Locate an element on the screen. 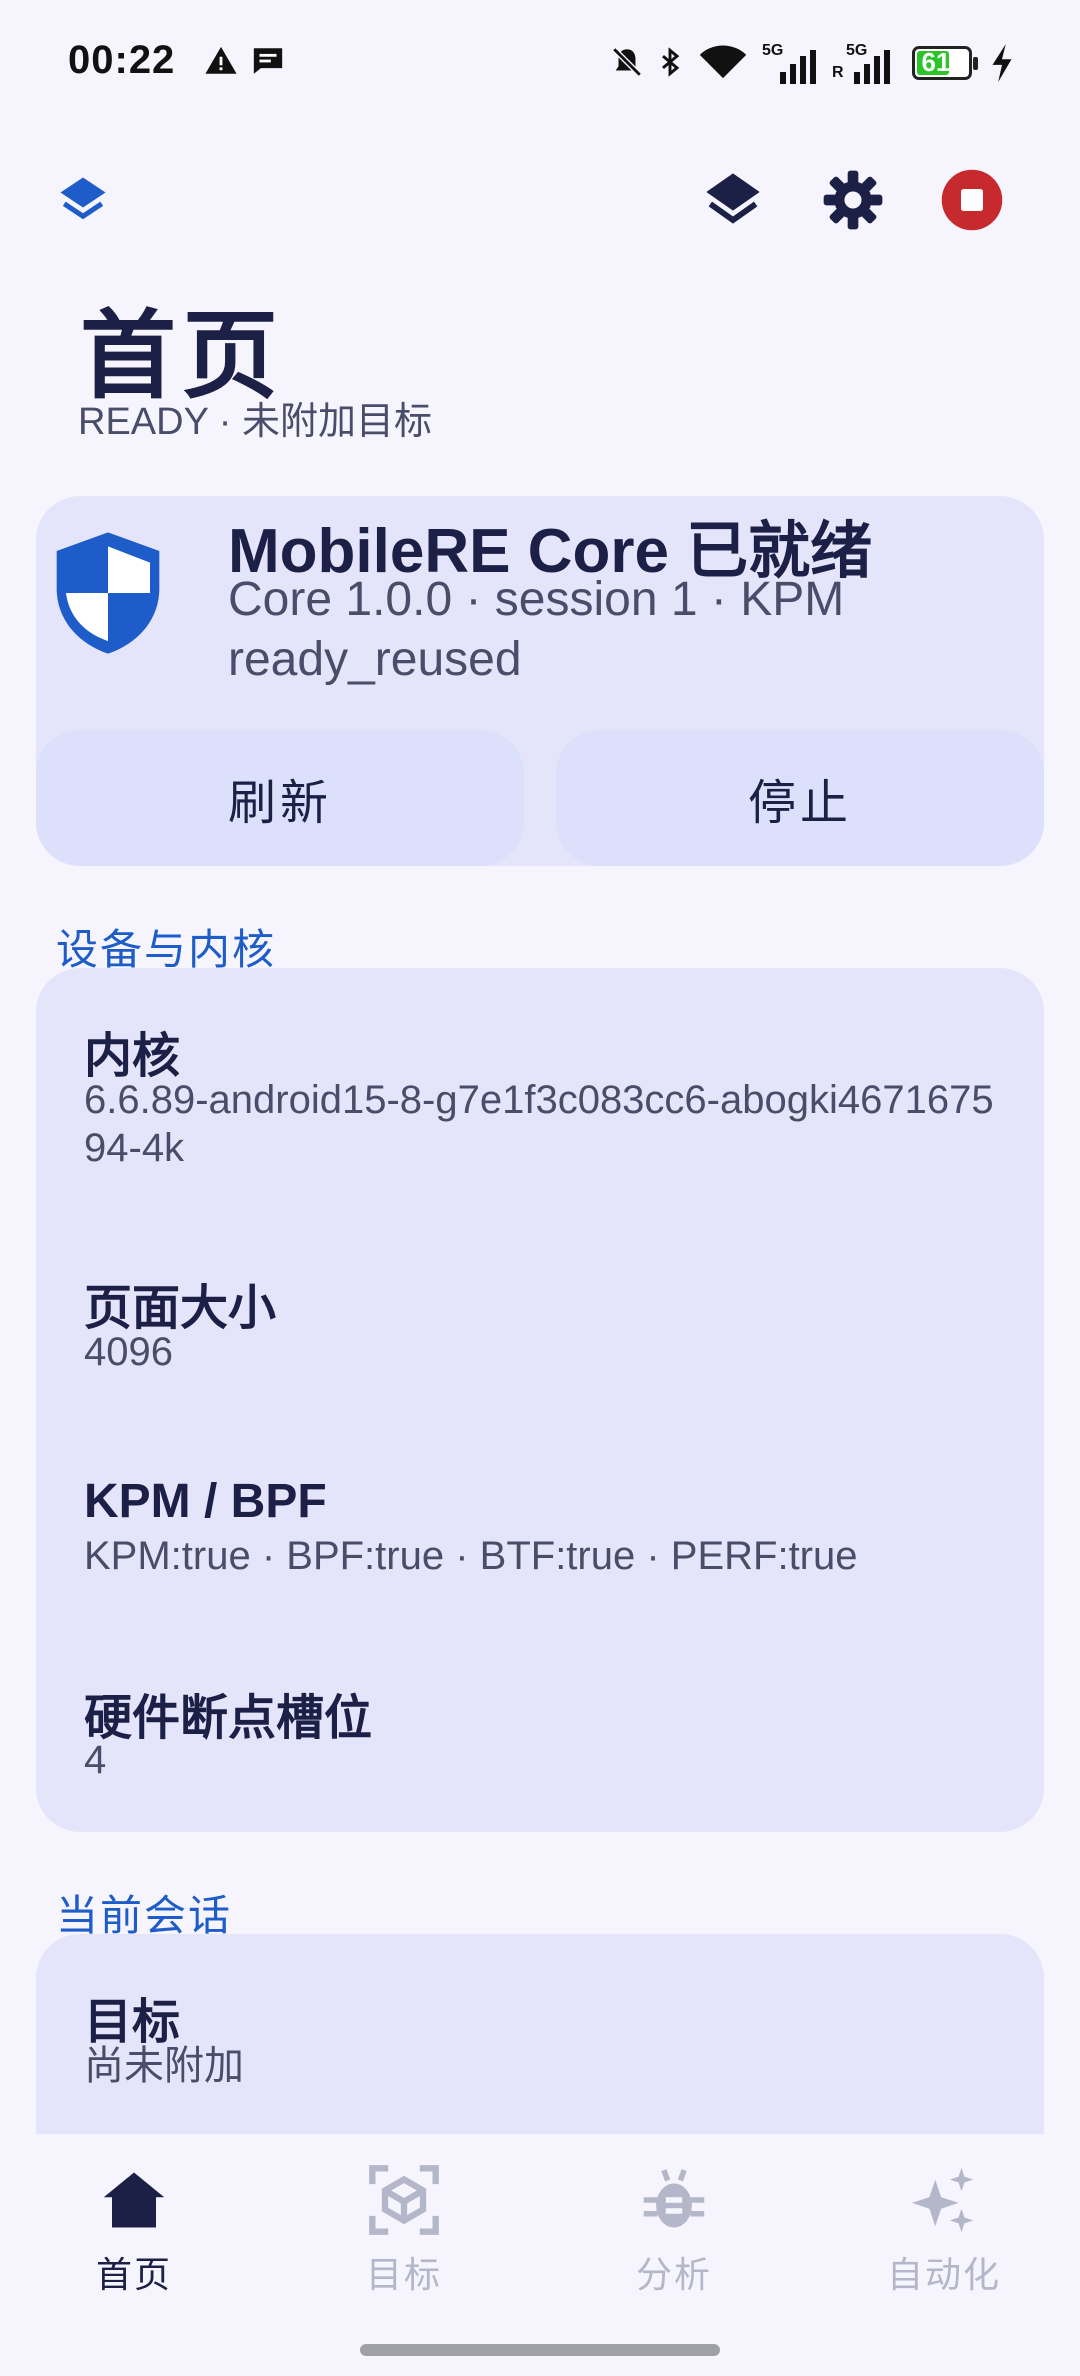 This screenshot has width=1080, height=2376. battery-icon: 61 is located at coordinates (945, 63).